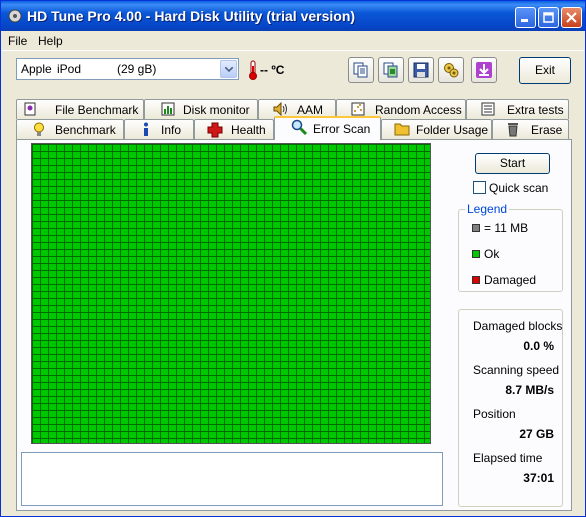 This screenshot has height=517, width=586. I want to click on chevron-down-icon, so click(229, 69).